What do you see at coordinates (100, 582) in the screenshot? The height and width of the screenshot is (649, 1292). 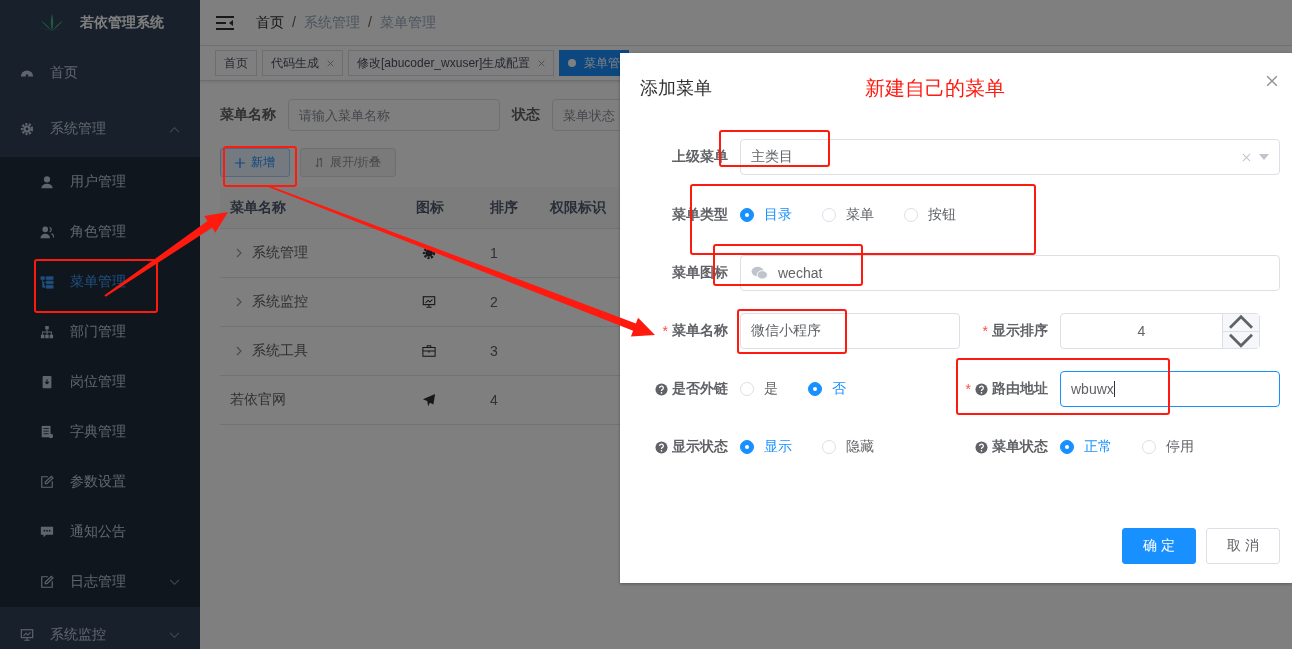 I see `submenu-item: 日志管理` at bounding box center [100, 582].